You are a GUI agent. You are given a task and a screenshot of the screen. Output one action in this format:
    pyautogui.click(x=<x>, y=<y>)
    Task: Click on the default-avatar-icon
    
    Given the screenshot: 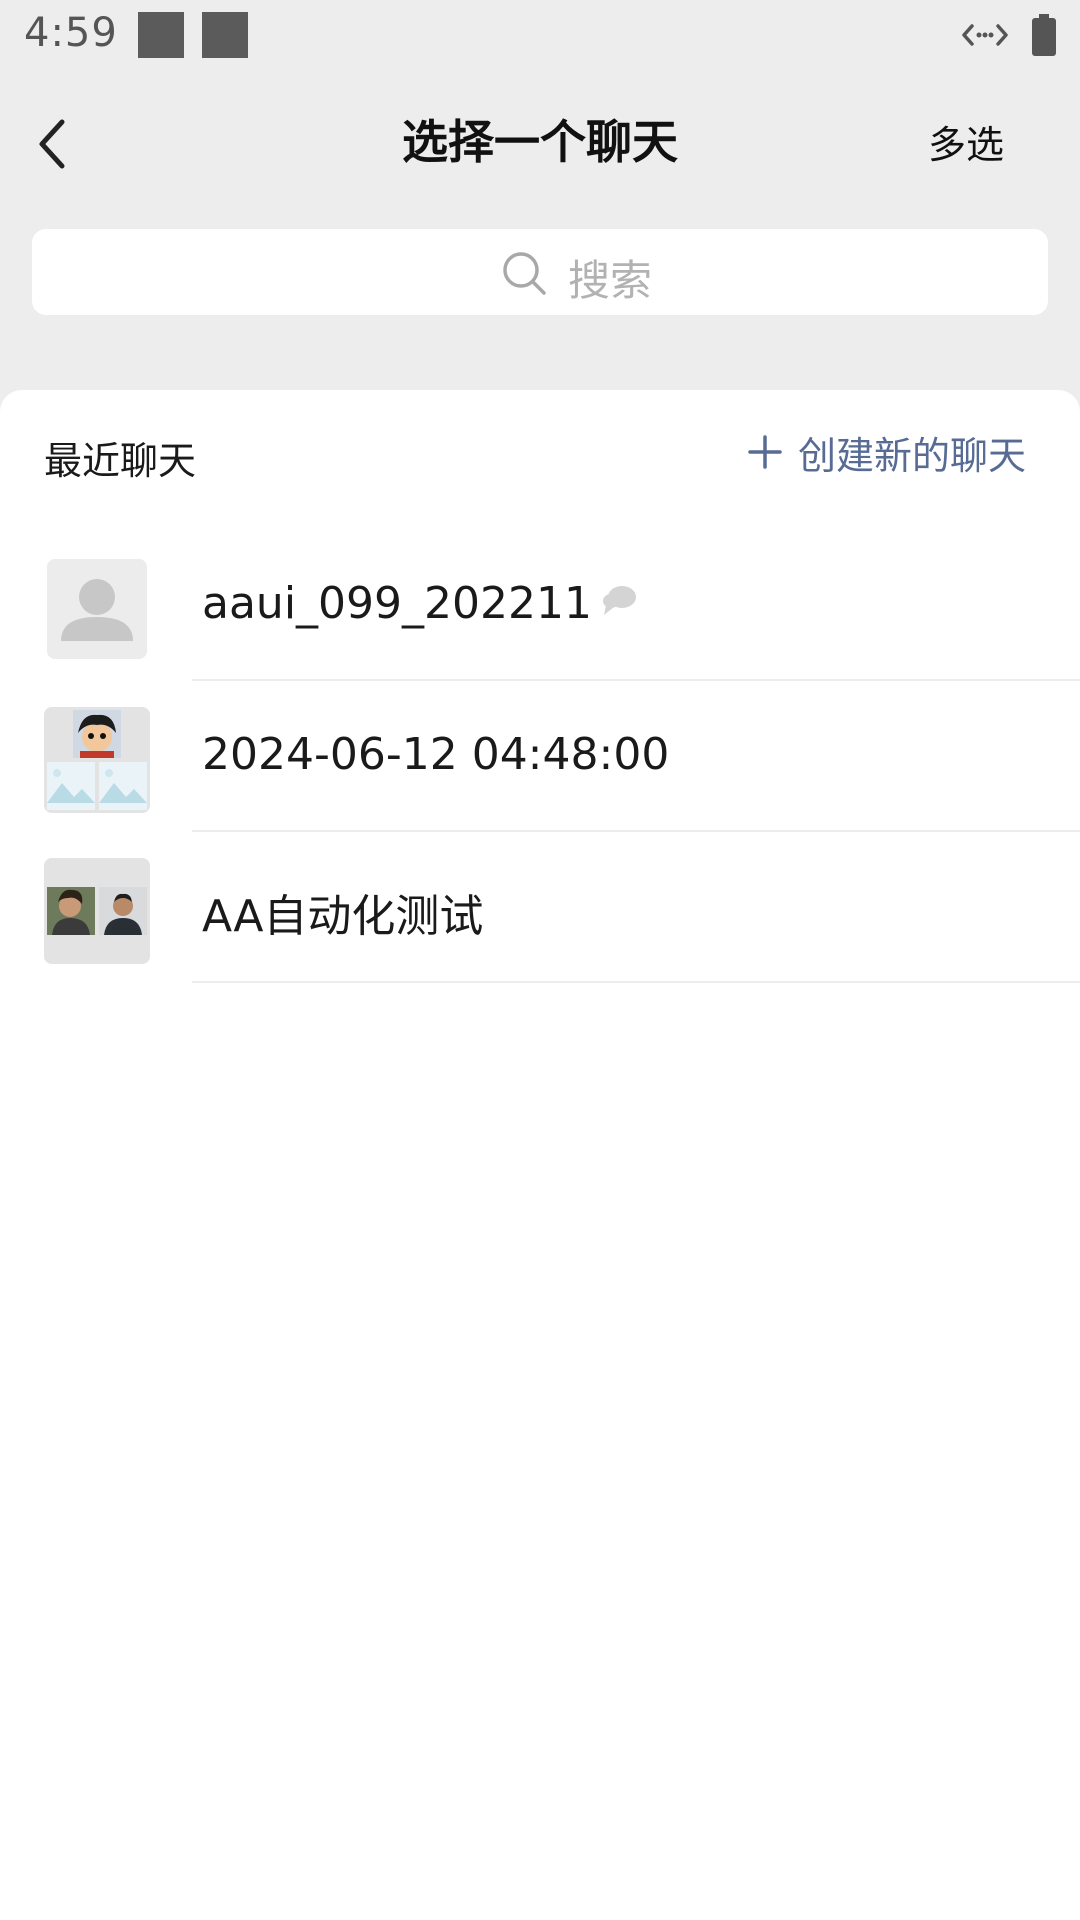 What is the action you would take?
    pyautogui.click(x=97, y=610)
    